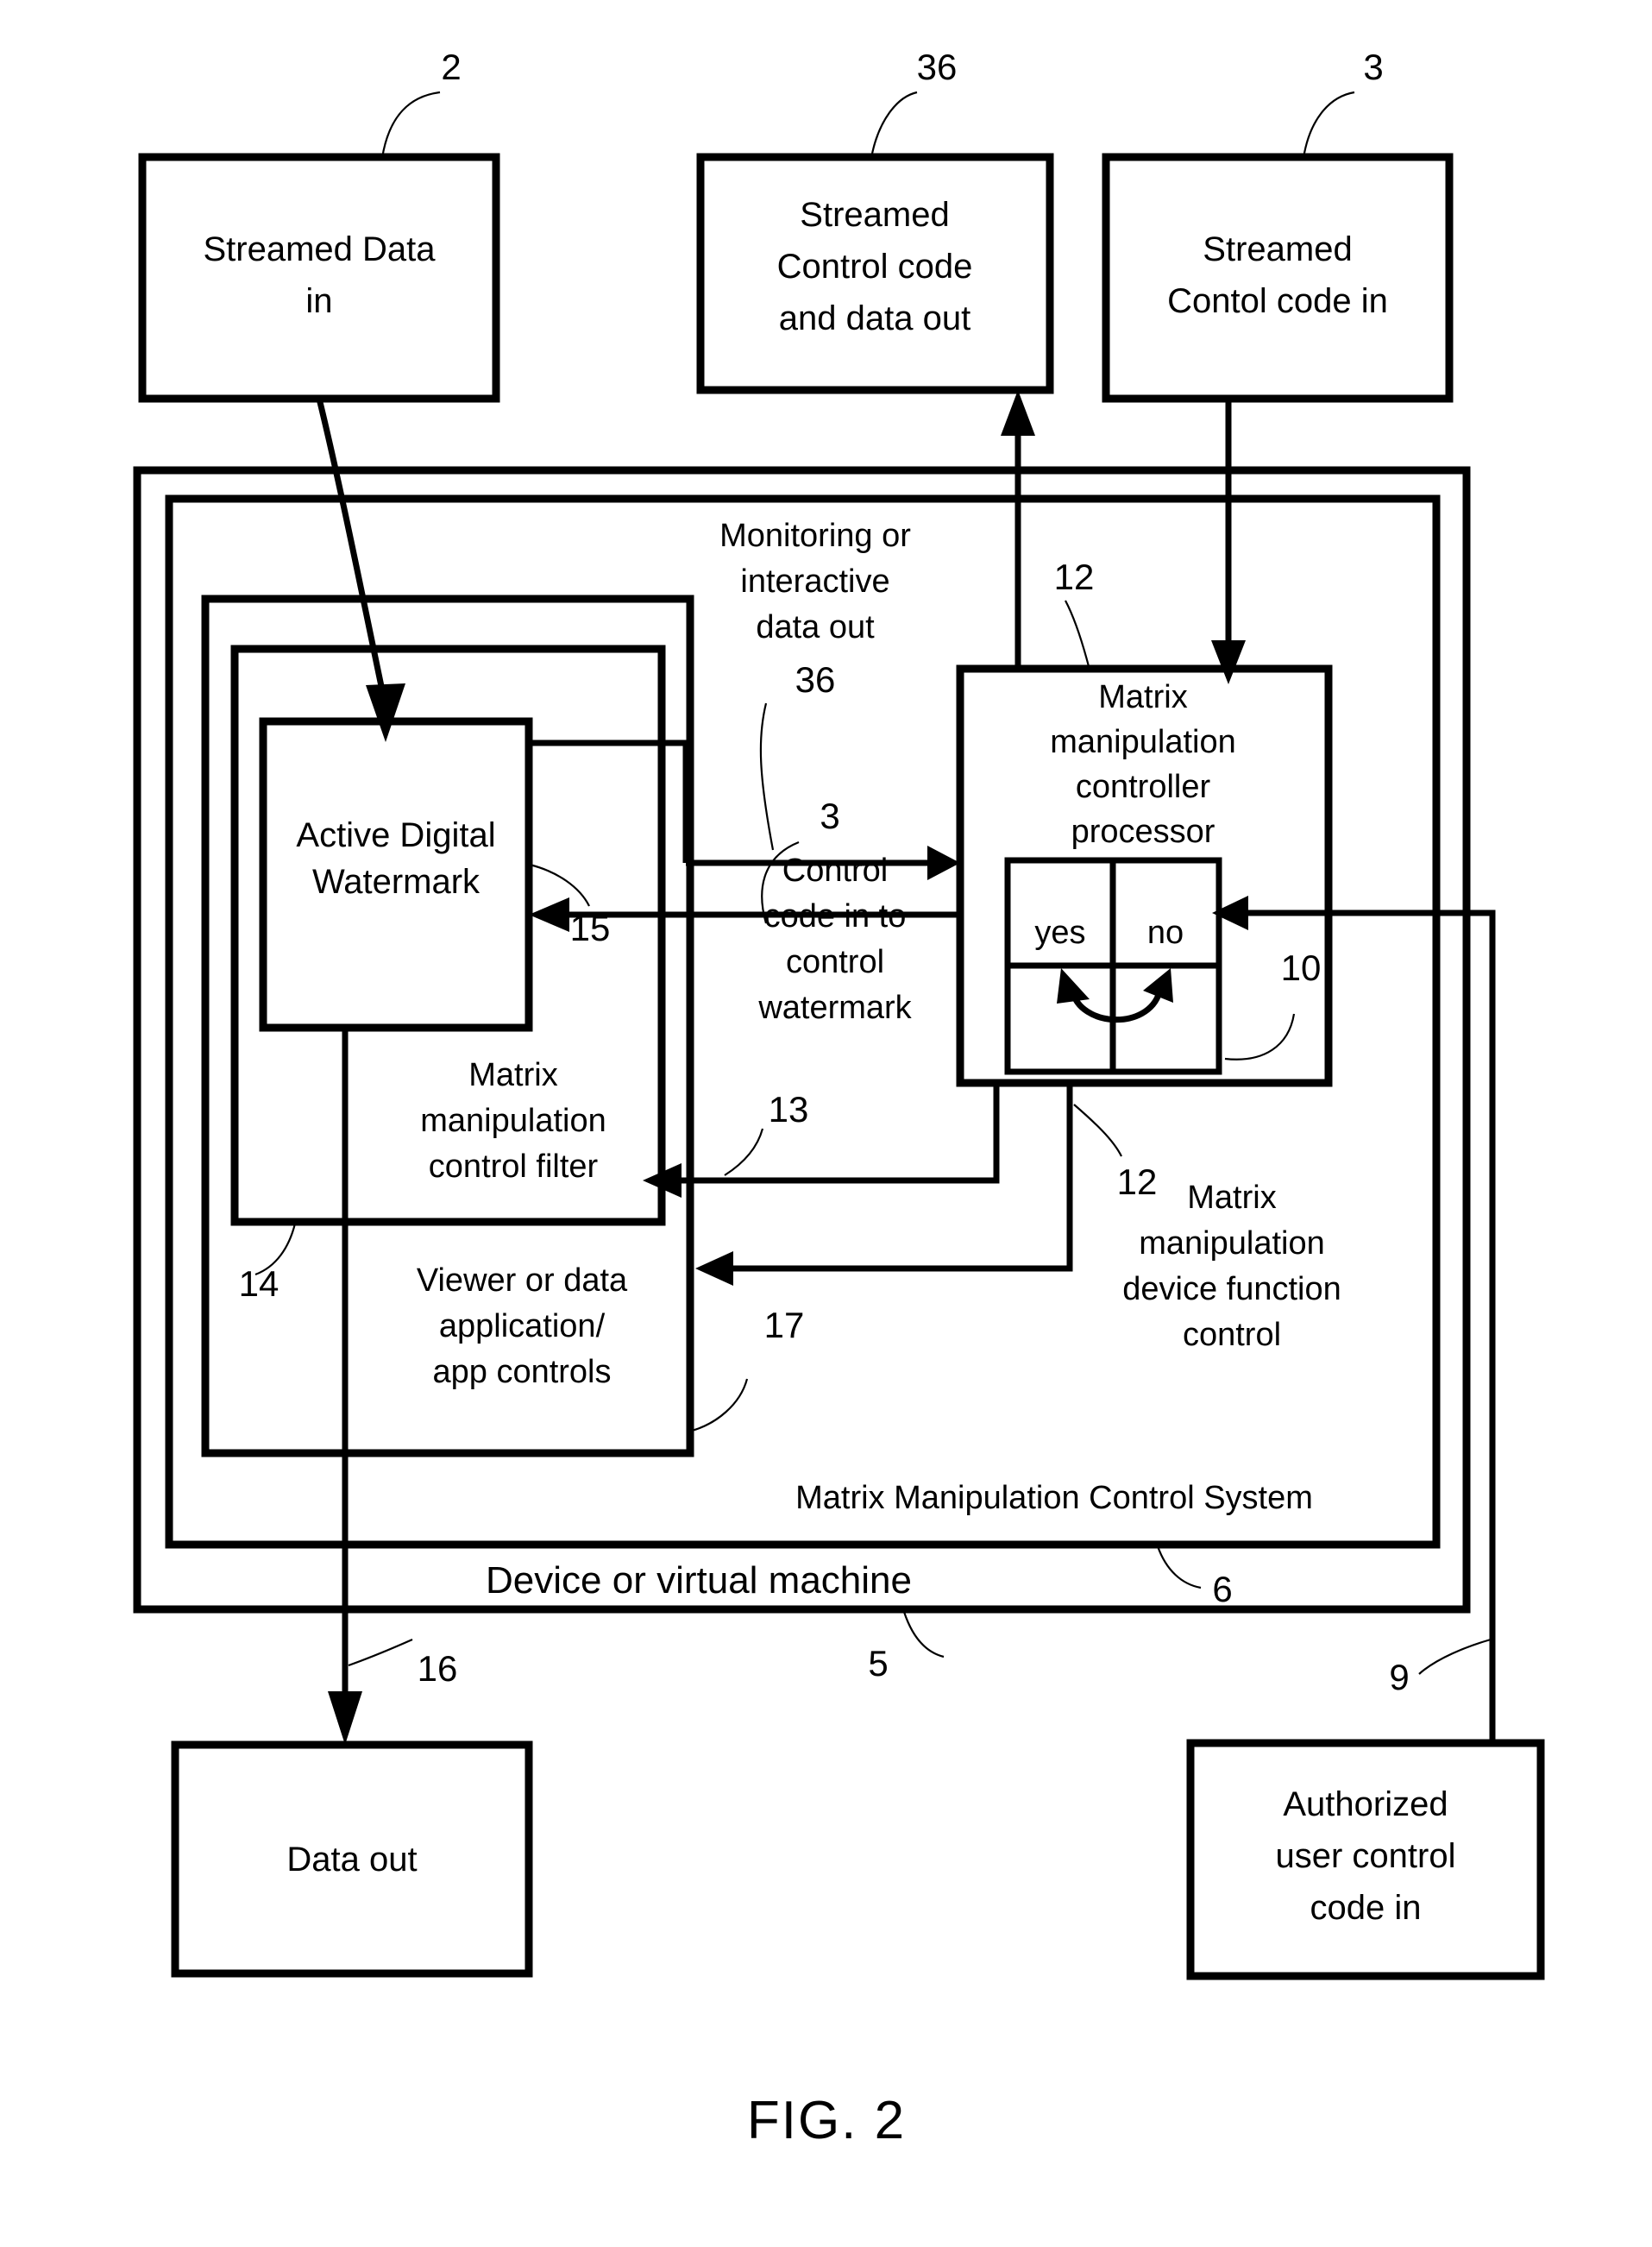 This screenshot has height=2247, width=1652. What do you see at coordinates (836, 871) in the screenshot?
I see `control-code-line-1: Control` at bounding box center [836, 871].